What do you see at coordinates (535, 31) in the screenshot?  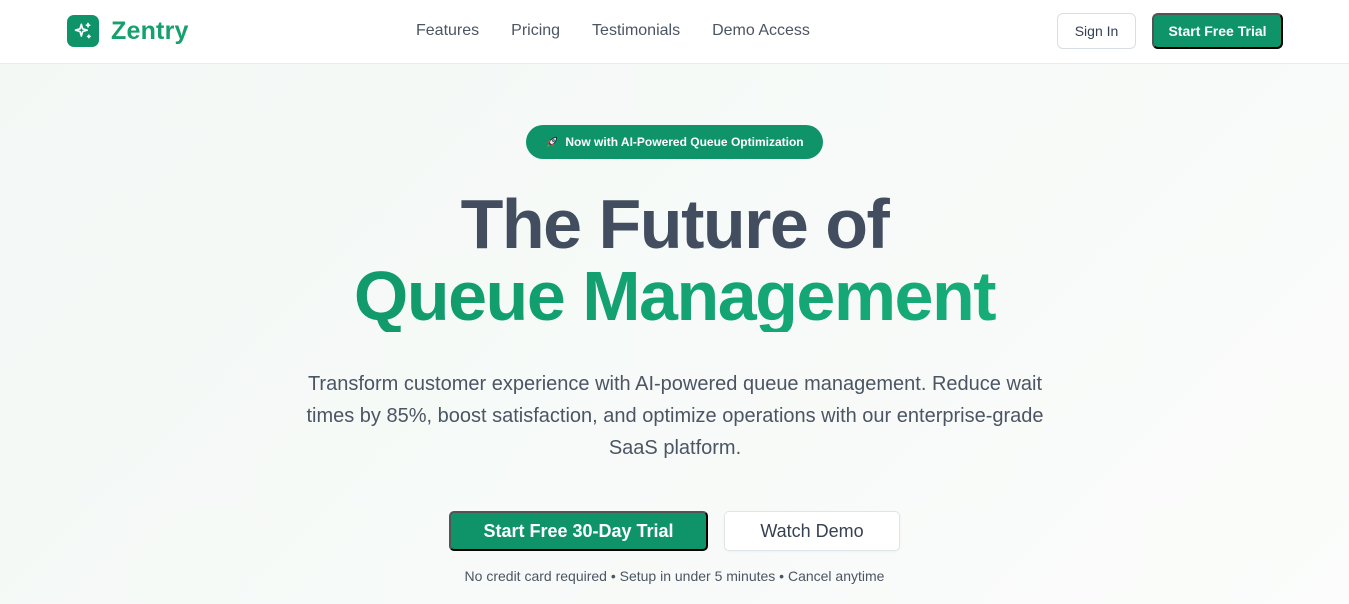 I see `nav-link-pricing: Pricing` at bounding box center [535, 31].